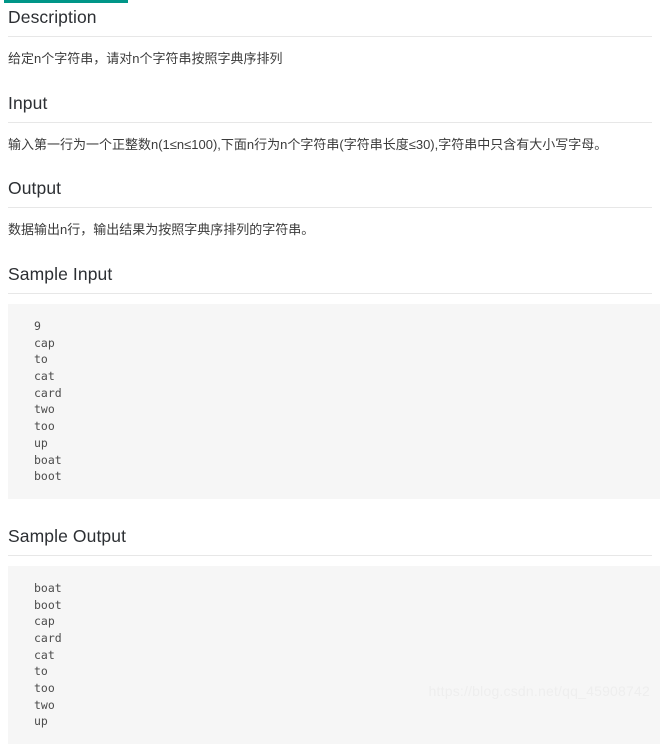 Image resolution: width=660 pixels, height=744 pixels. I want to click on sample-output-text: boat boot cap card cat to too two up, so click(48, 654).